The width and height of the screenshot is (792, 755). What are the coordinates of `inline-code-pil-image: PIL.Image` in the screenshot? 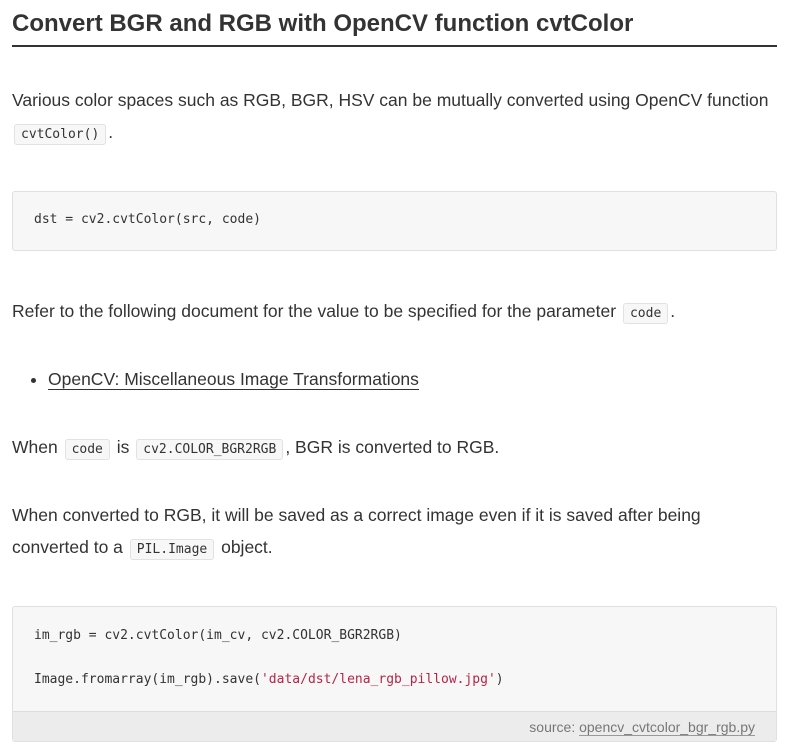 It's located at (172, 549).